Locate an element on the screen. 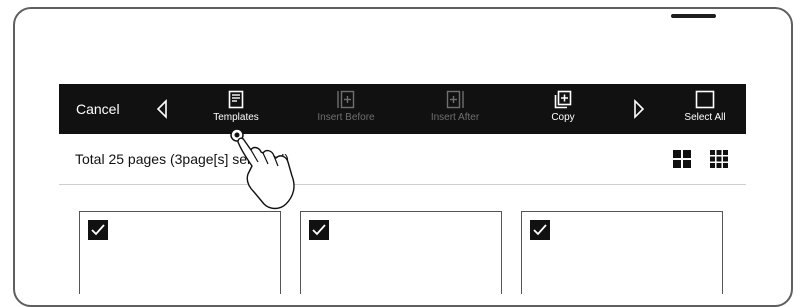 This screenshot has width=803, height=307. insert-after-icon is located at coordinates (455, 99).